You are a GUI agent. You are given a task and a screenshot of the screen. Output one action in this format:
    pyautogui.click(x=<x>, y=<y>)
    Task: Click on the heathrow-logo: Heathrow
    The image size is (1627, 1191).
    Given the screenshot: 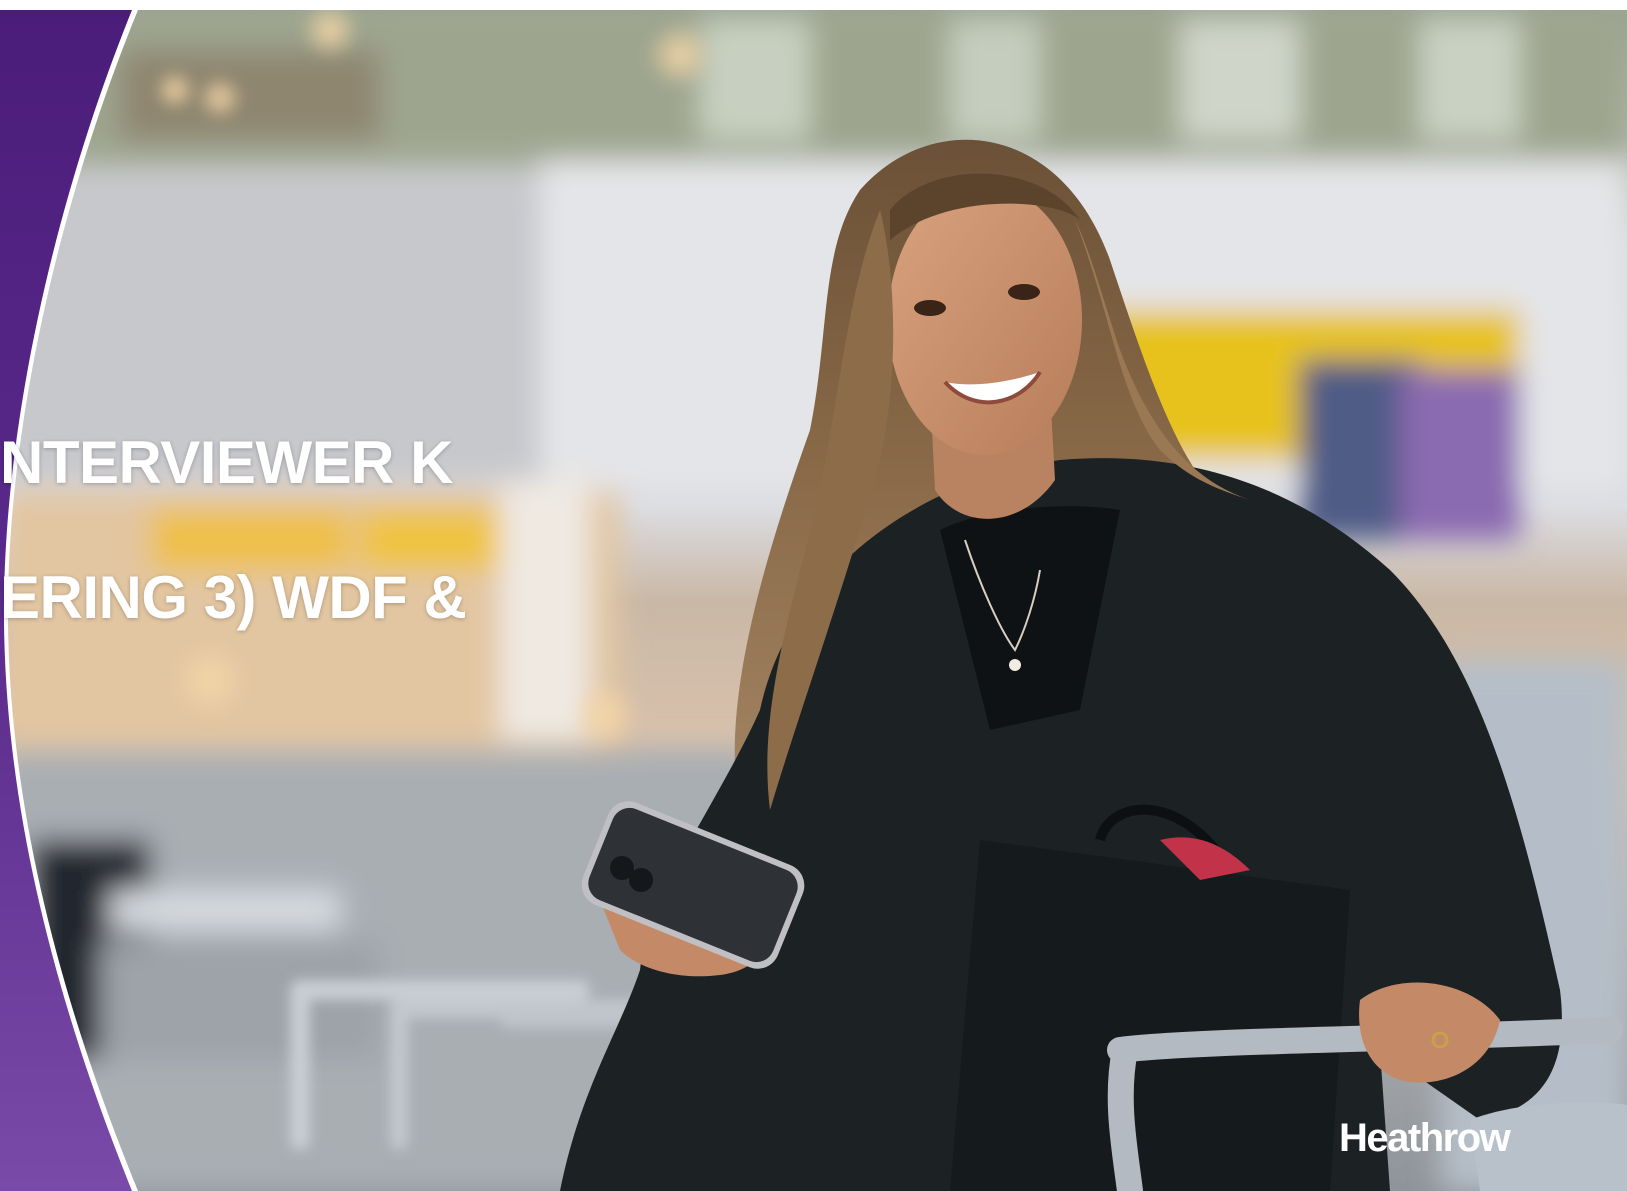 What is the action you would take?
    pyautogui.click(x=1425, y=1138)
    